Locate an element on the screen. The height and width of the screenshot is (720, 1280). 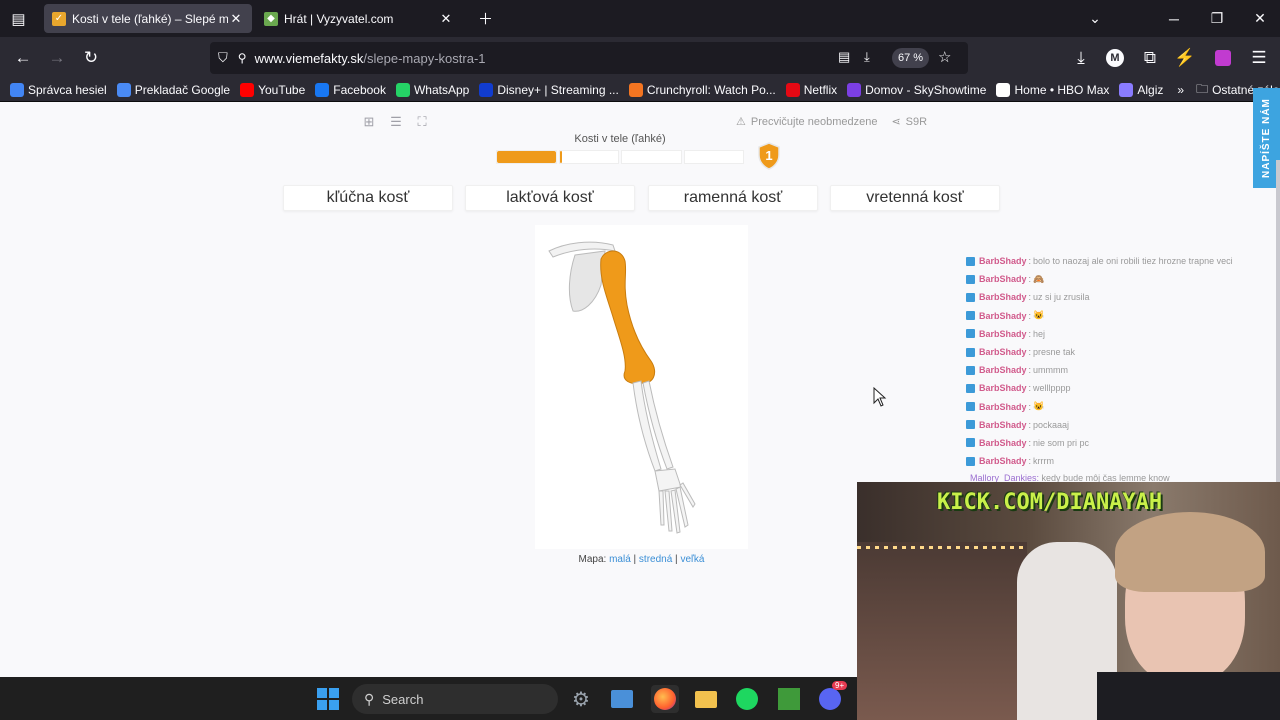
bookmark-skyshowtime: Domov - SkyShowtime is located at coordinates (916, 90).